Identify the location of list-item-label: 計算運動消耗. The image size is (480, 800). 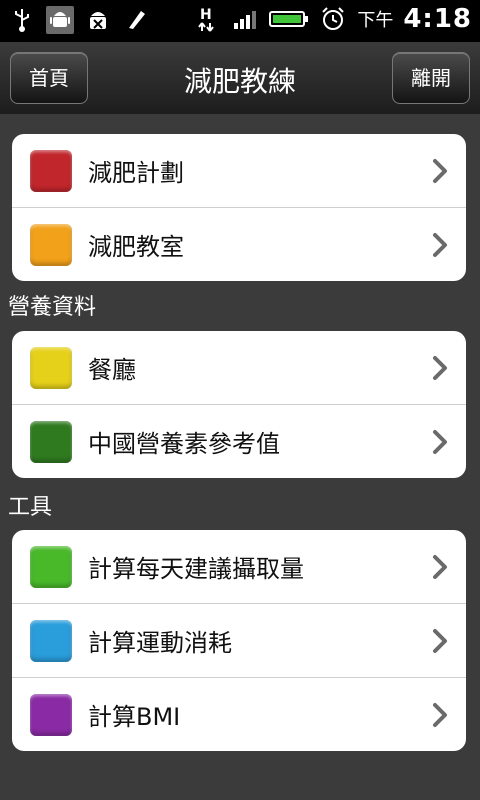
(160, 643).